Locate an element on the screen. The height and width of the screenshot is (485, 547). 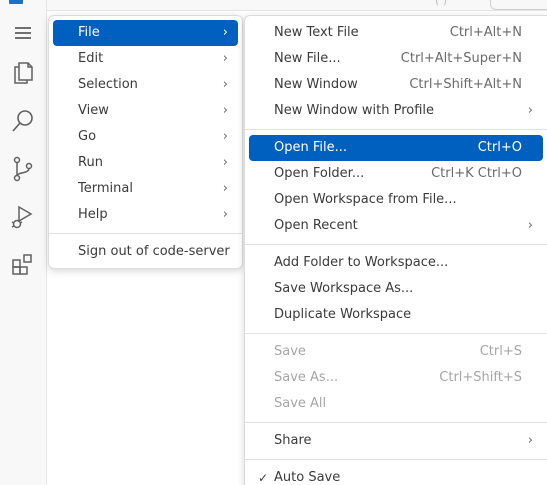
menu-item-label: Sign out of code-server is located at coordinates (154, 251).